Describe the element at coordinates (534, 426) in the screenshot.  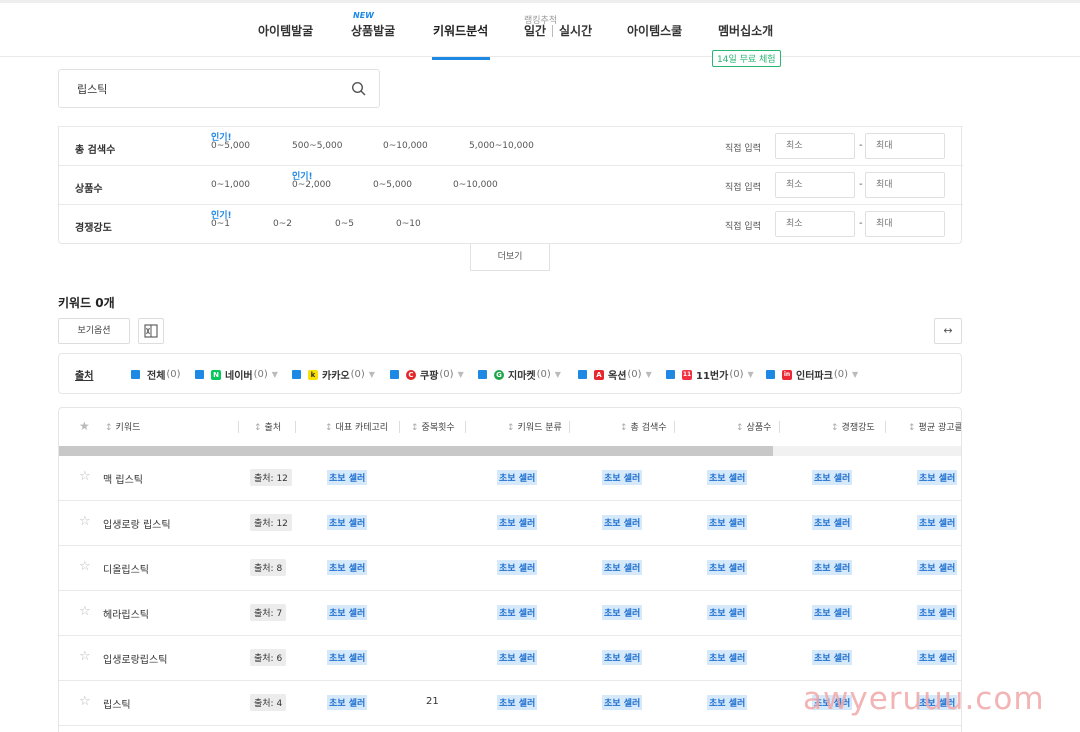
I see `column-header-keyword-type: ↕ 키워드 분류` at that location.